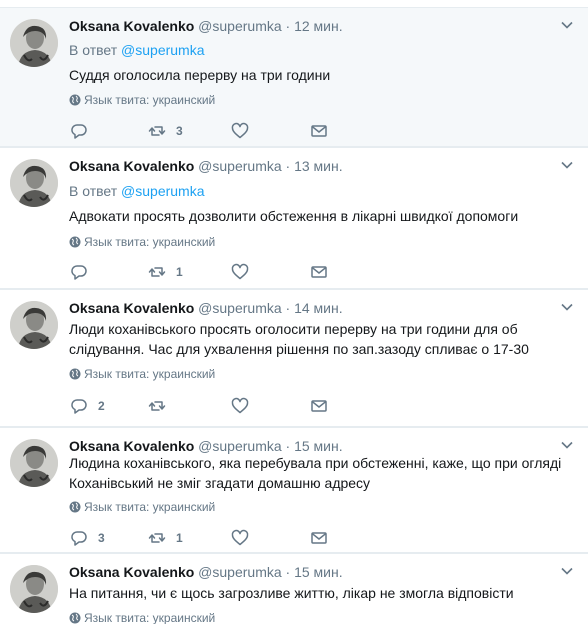 The width and height of the screenshot is (588, 624). I want to click on retweet-count: 1, so click(179, 538).